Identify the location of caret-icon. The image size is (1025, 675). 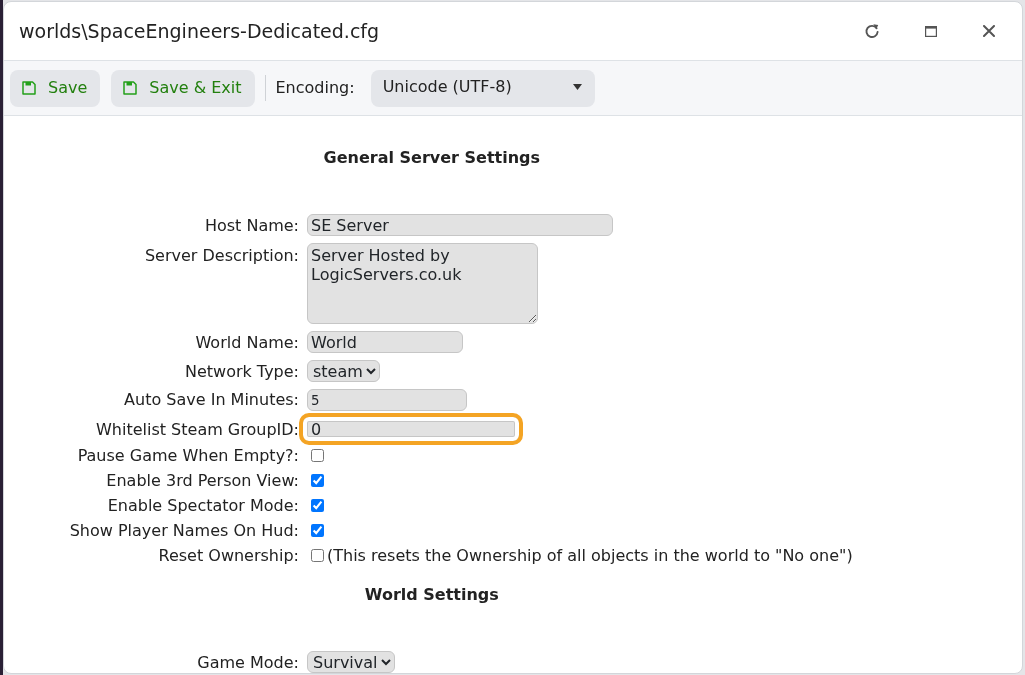
(577, 86).